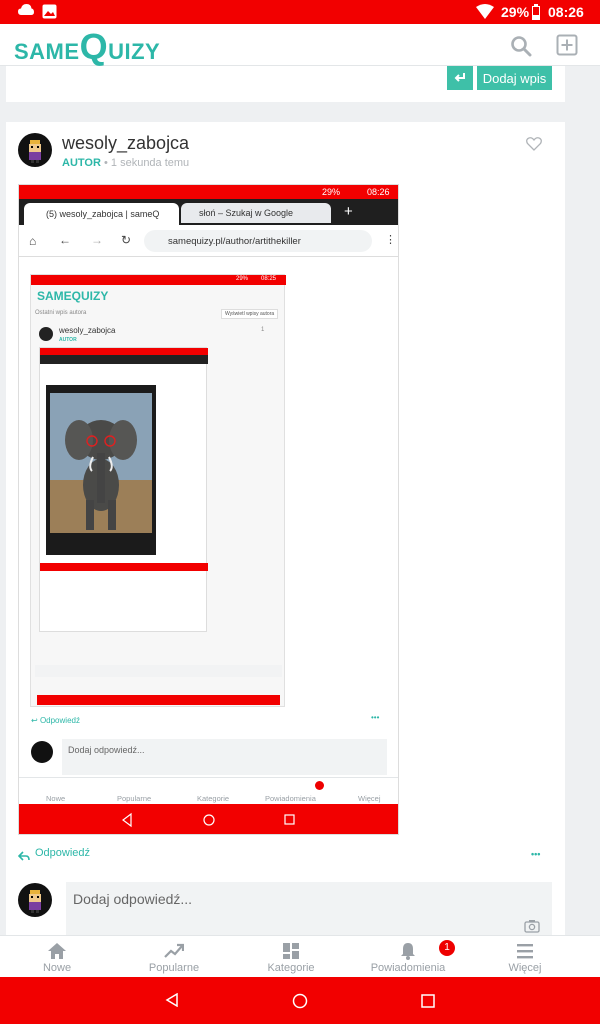 The width and height of the screenshot is (600, 1024). I want to click on author-badge: AUTOR, so click(81, 163).